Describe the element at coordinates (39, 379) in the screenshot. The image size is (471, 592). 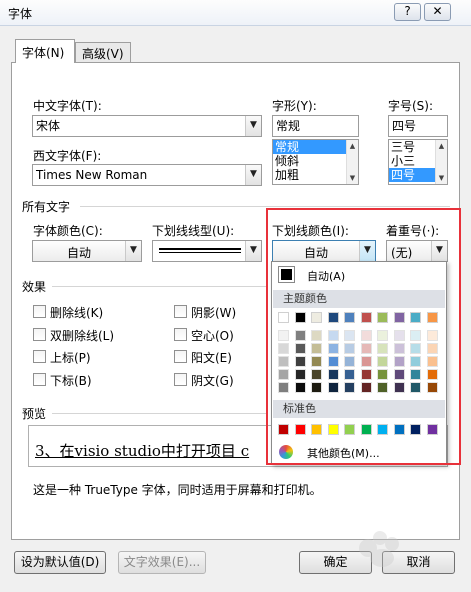
I see `subscript-checkbox` at that location.